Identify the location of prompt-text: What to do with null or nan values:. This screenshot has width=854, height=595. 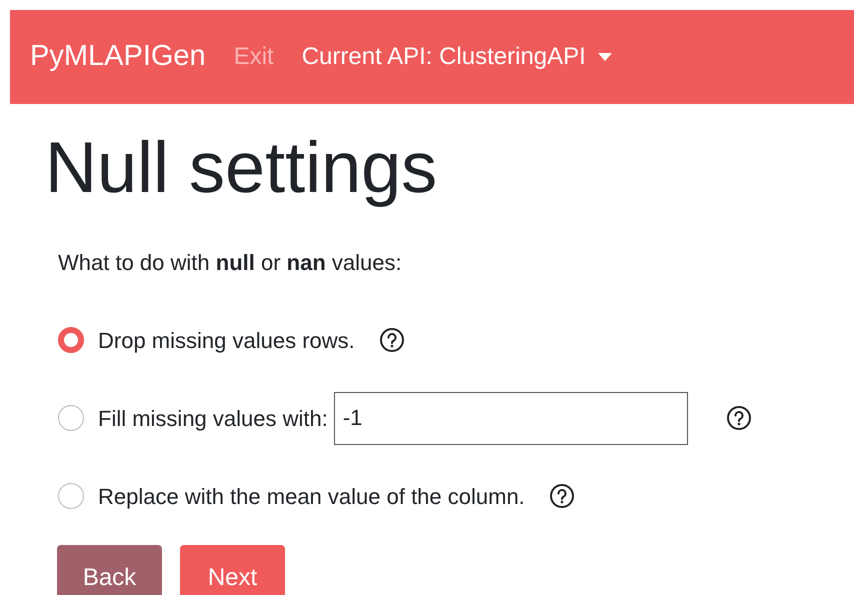
(230, 263).